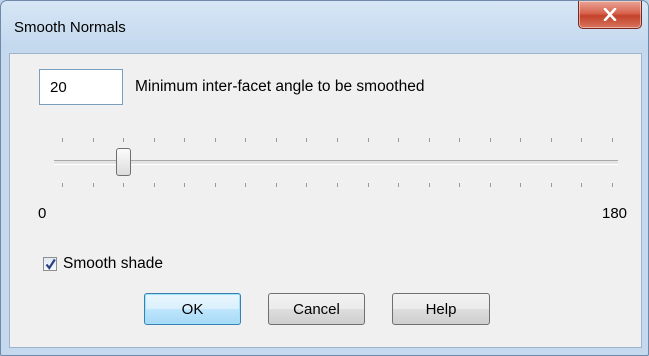 This screenshot has height=356, width=649. Describe the element at coordinates (615, 213) in the screenshot. I see `slider-max-label: 180` at that location.